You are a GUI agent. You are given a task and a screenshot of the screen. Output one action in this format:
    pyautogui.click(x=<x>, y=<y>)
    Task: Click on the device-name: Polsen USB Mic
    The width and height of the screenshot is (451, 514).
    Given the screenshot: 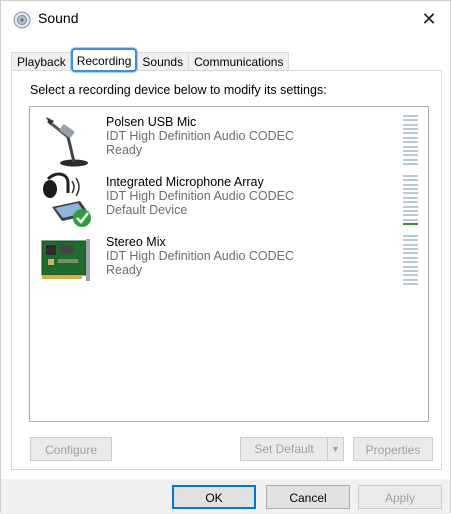 What is the action you would take?
    pyautogui.click(x=151, y=122)
    